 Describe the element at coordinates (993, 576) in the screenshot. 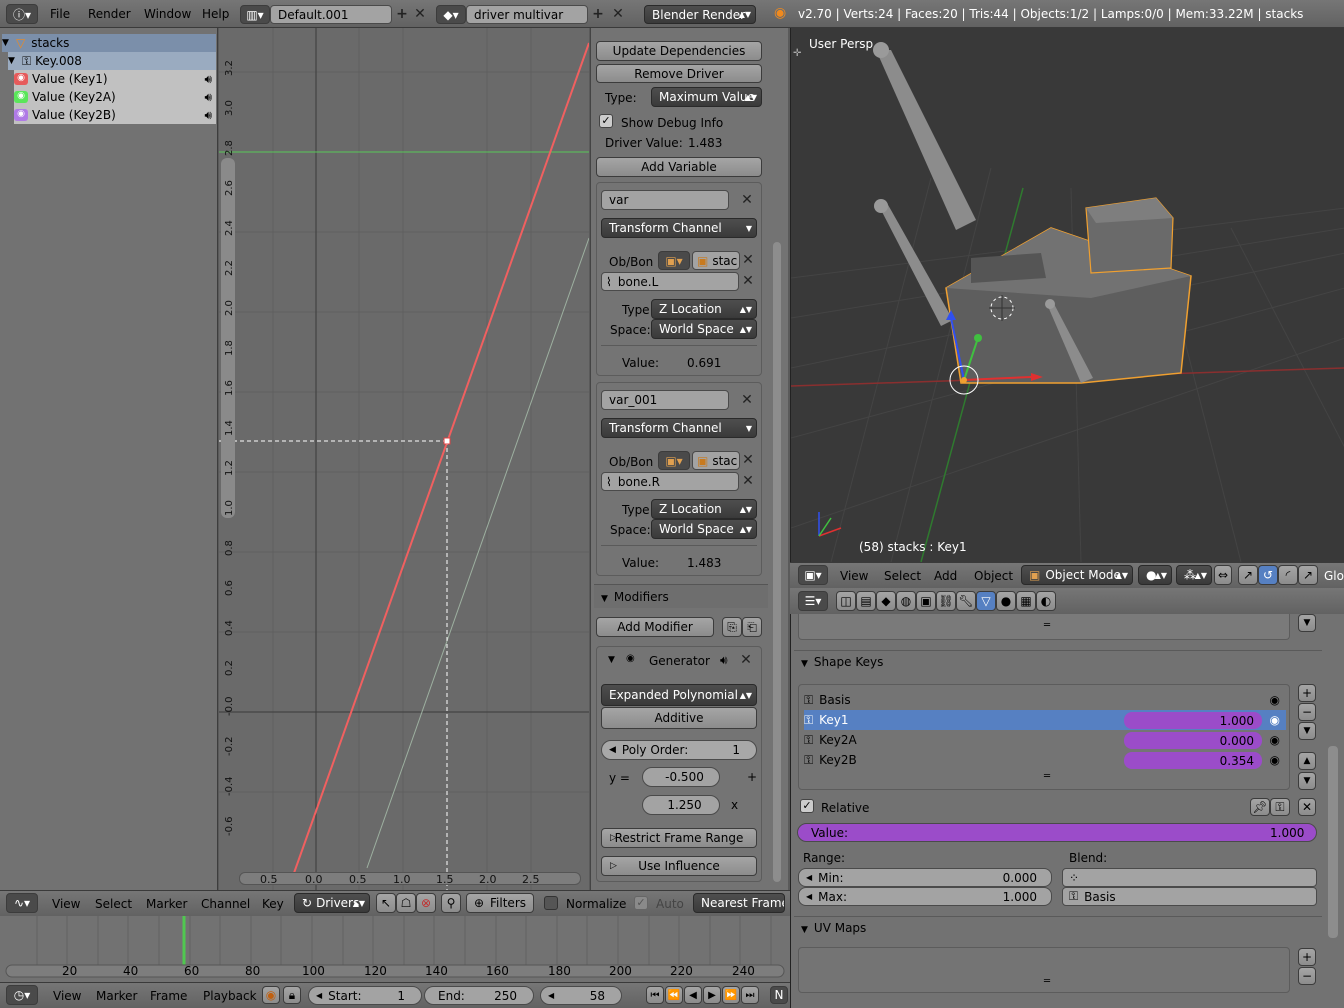

I see `viewport-menu-object: Object` at that location.